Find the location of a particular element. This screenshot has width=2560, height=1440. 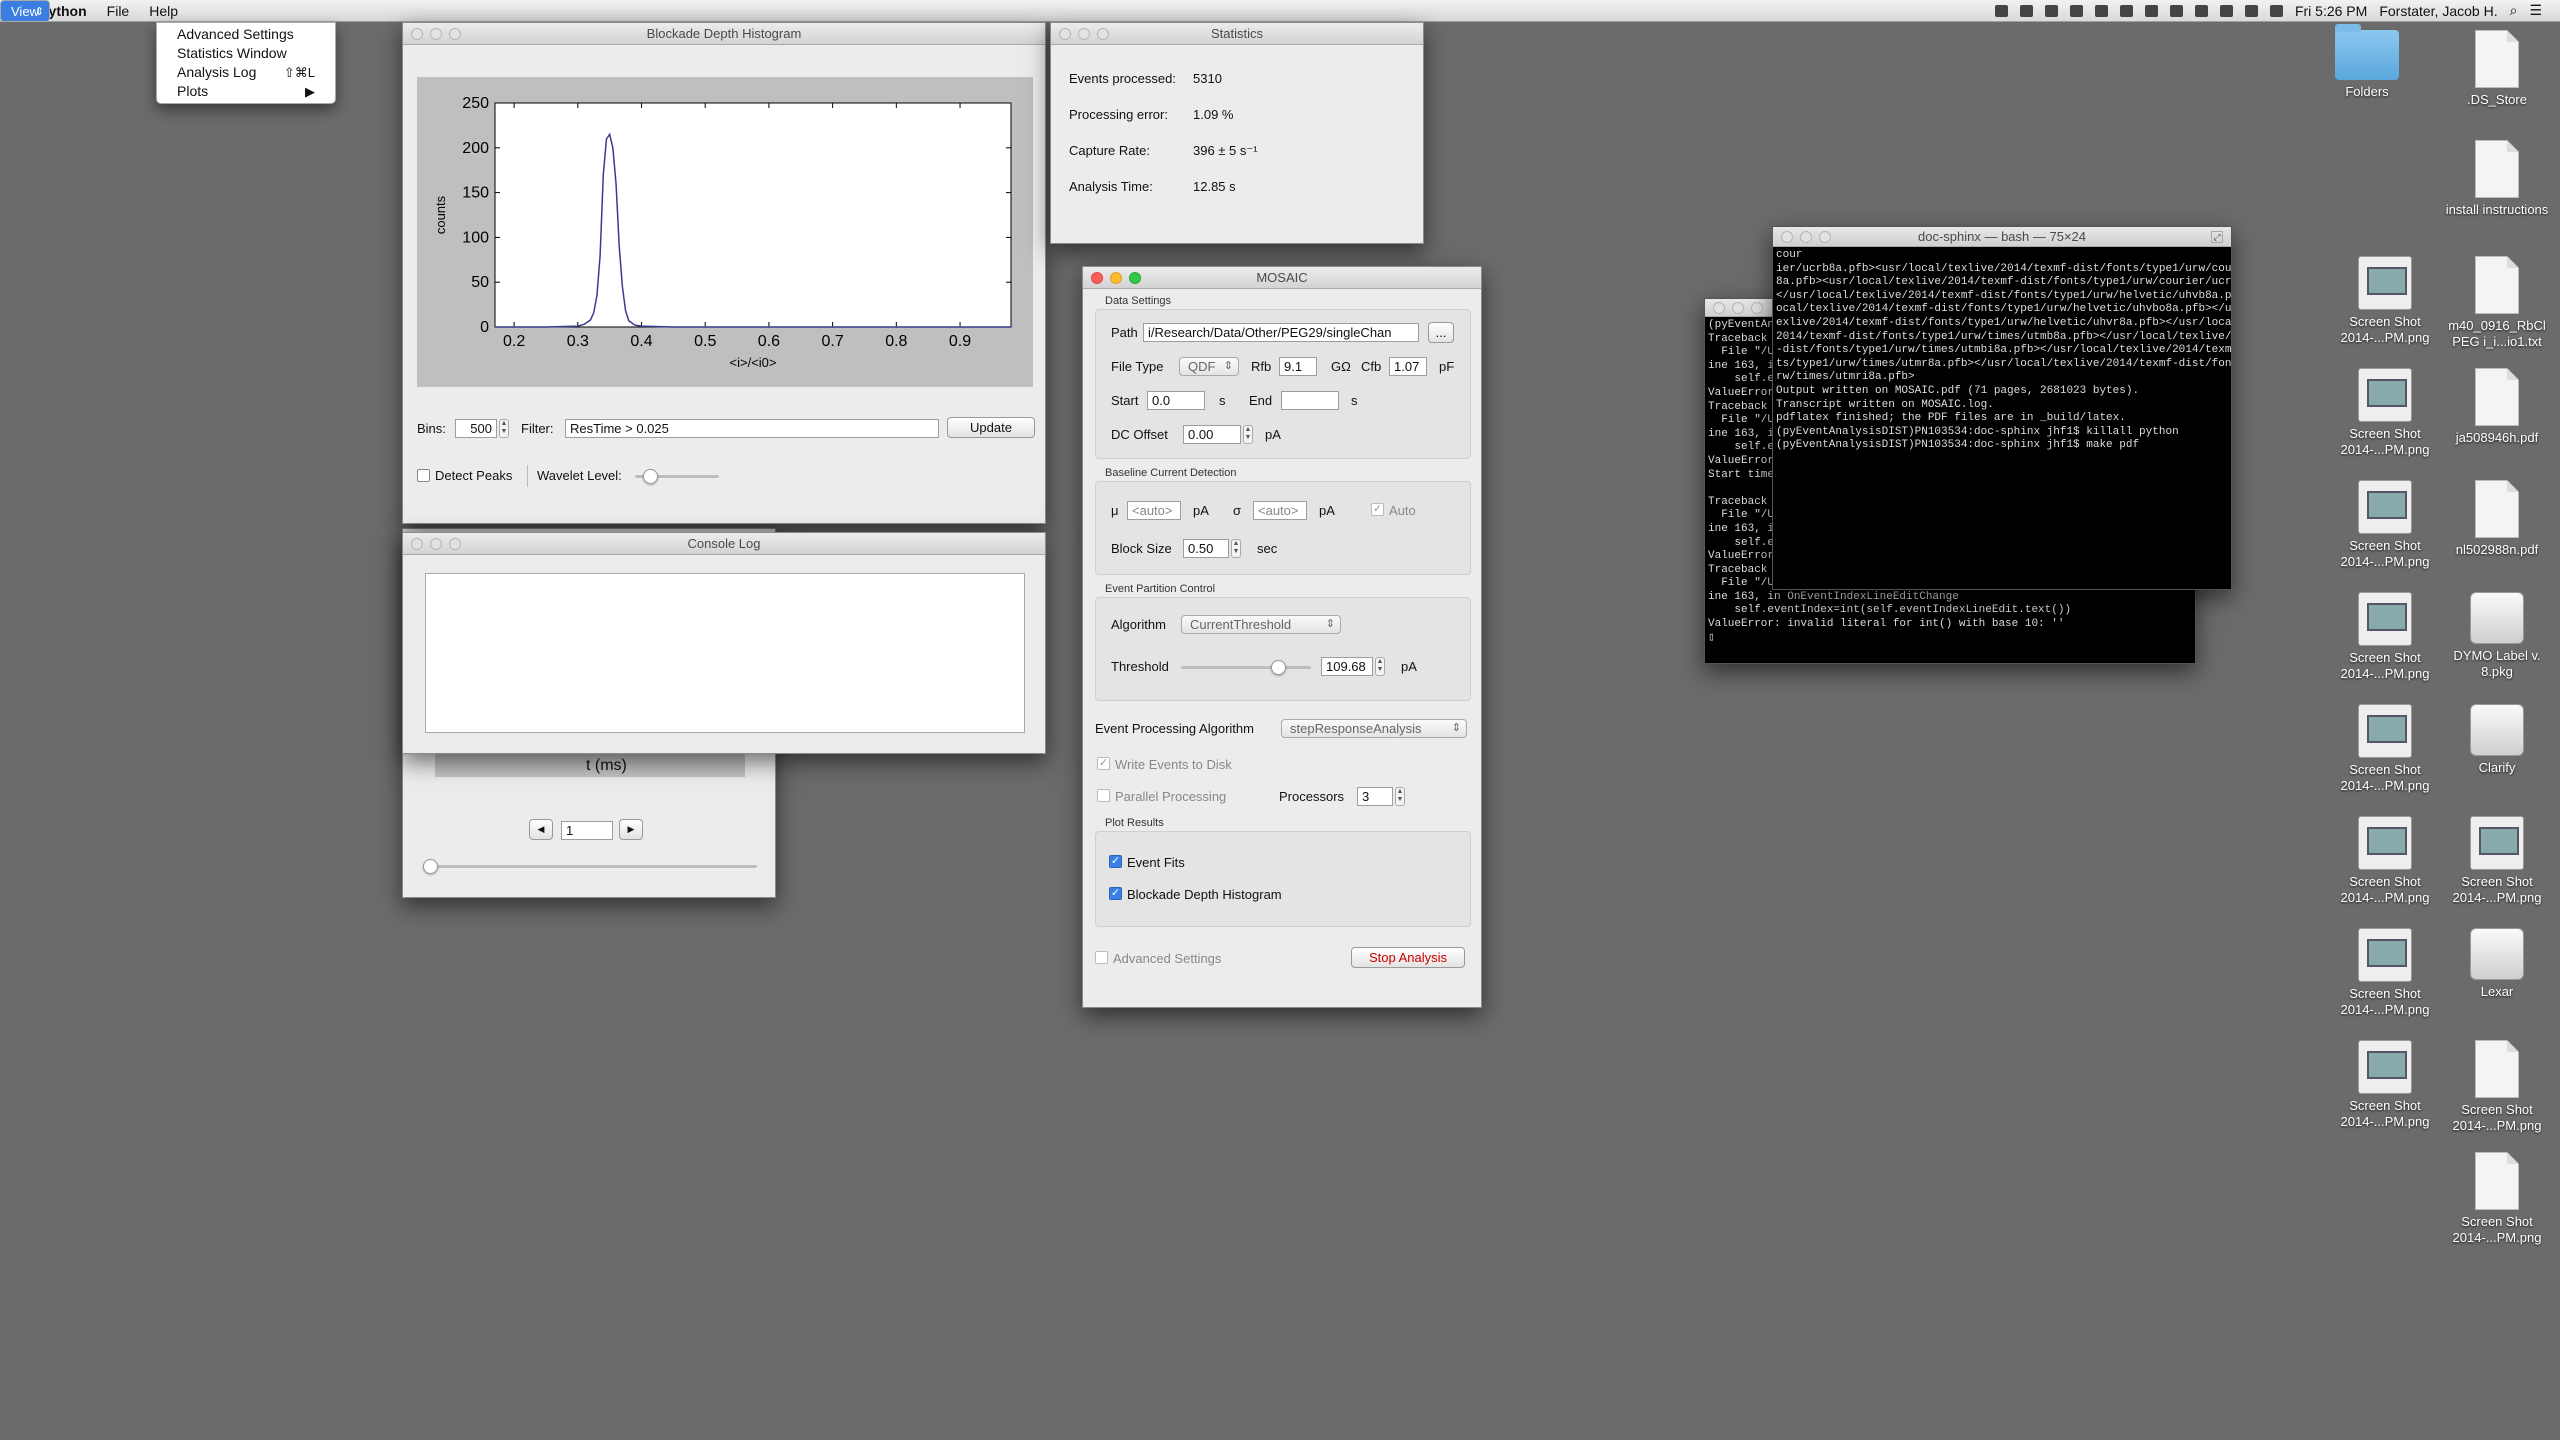

blockade-hist-checkbox: ✓ is located at coordinates (1115, 893).